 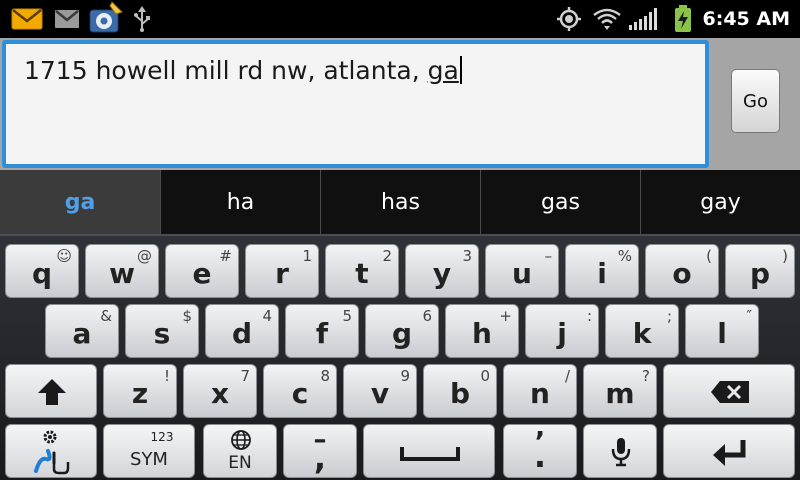 I want to click on enter-arrow-icon, so click(x=729, y=453).